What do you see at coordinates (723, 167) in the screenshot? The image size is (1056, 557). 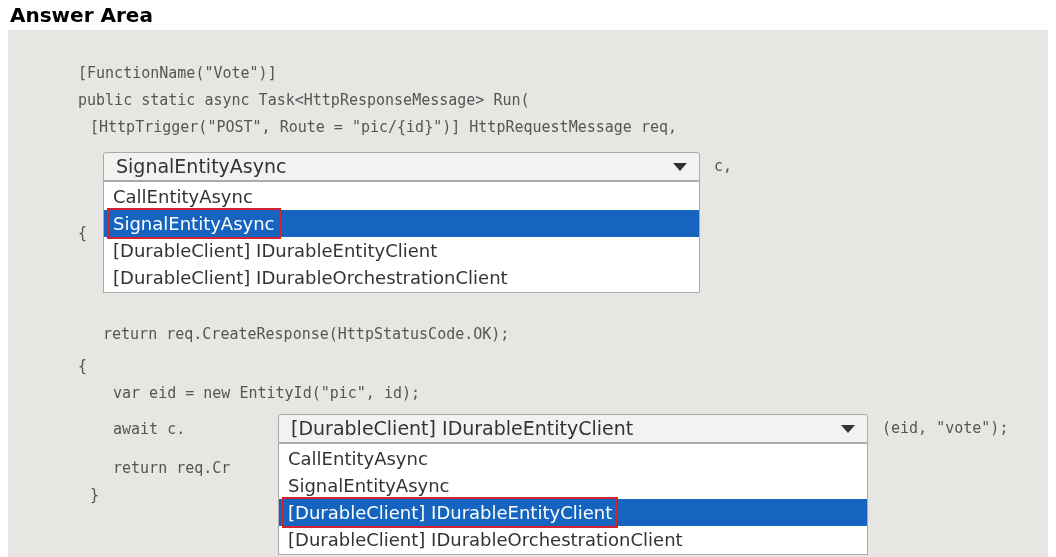 I see `code-line: c,` at bounding box center [723, 167].